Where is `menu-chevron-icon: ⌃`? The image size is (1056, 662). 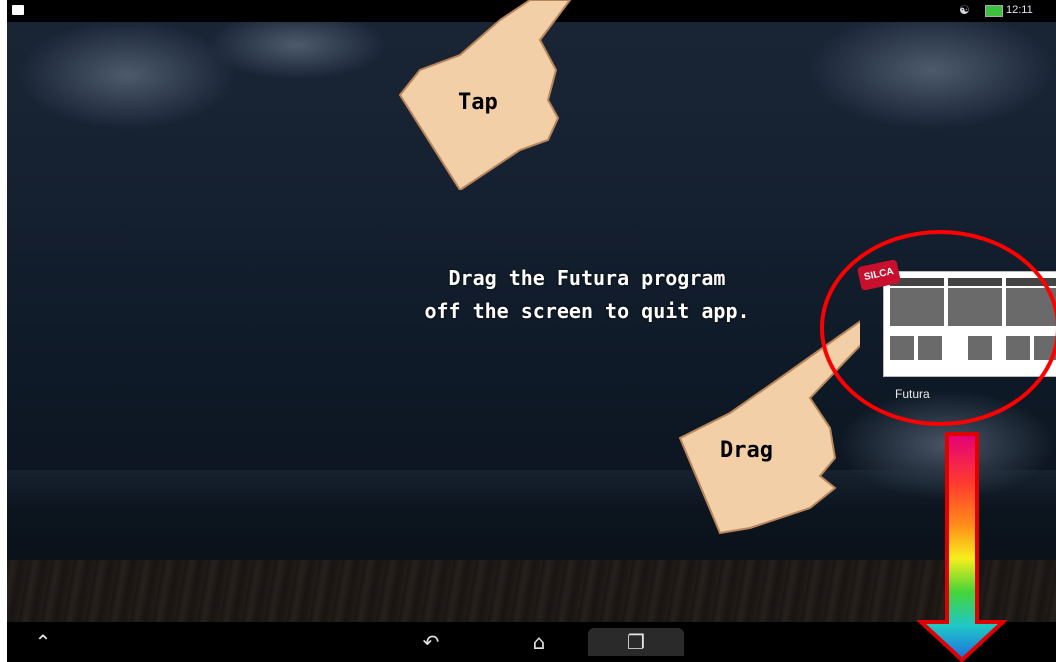 menu-chevron-icon: ⌃ is located at coordinates (43, 642).